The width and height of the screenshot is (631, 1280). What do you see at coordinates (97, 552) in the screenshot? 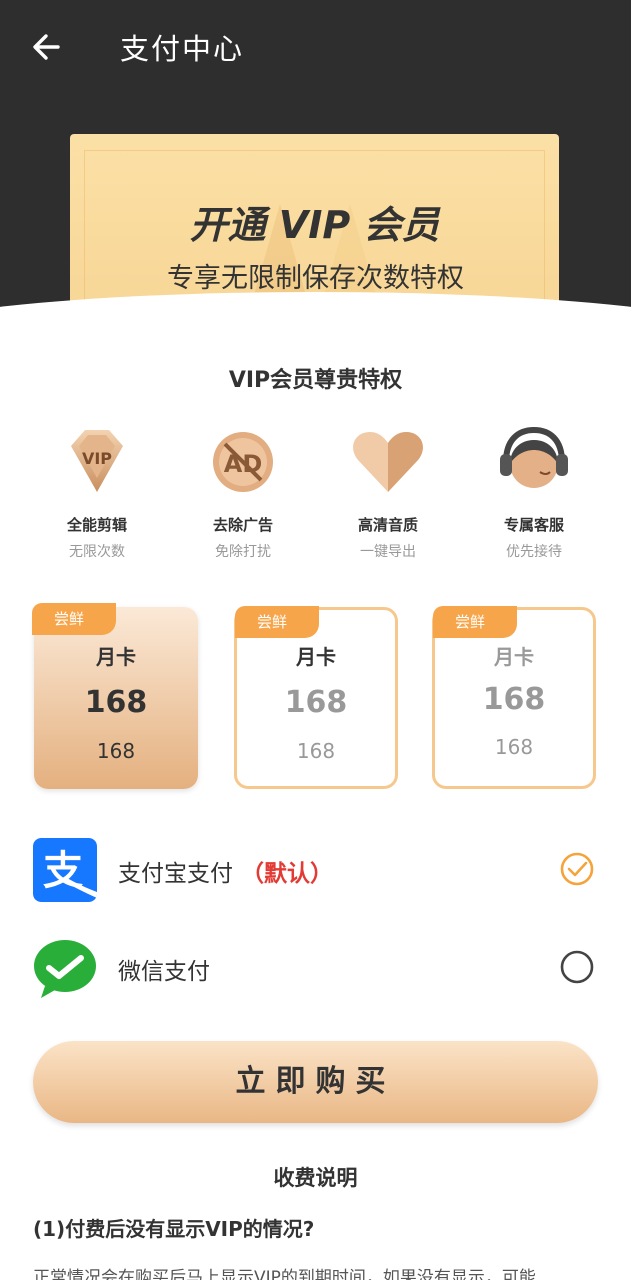
I see `privilege-desc: 无限次数` at bounding box center [97, 552].